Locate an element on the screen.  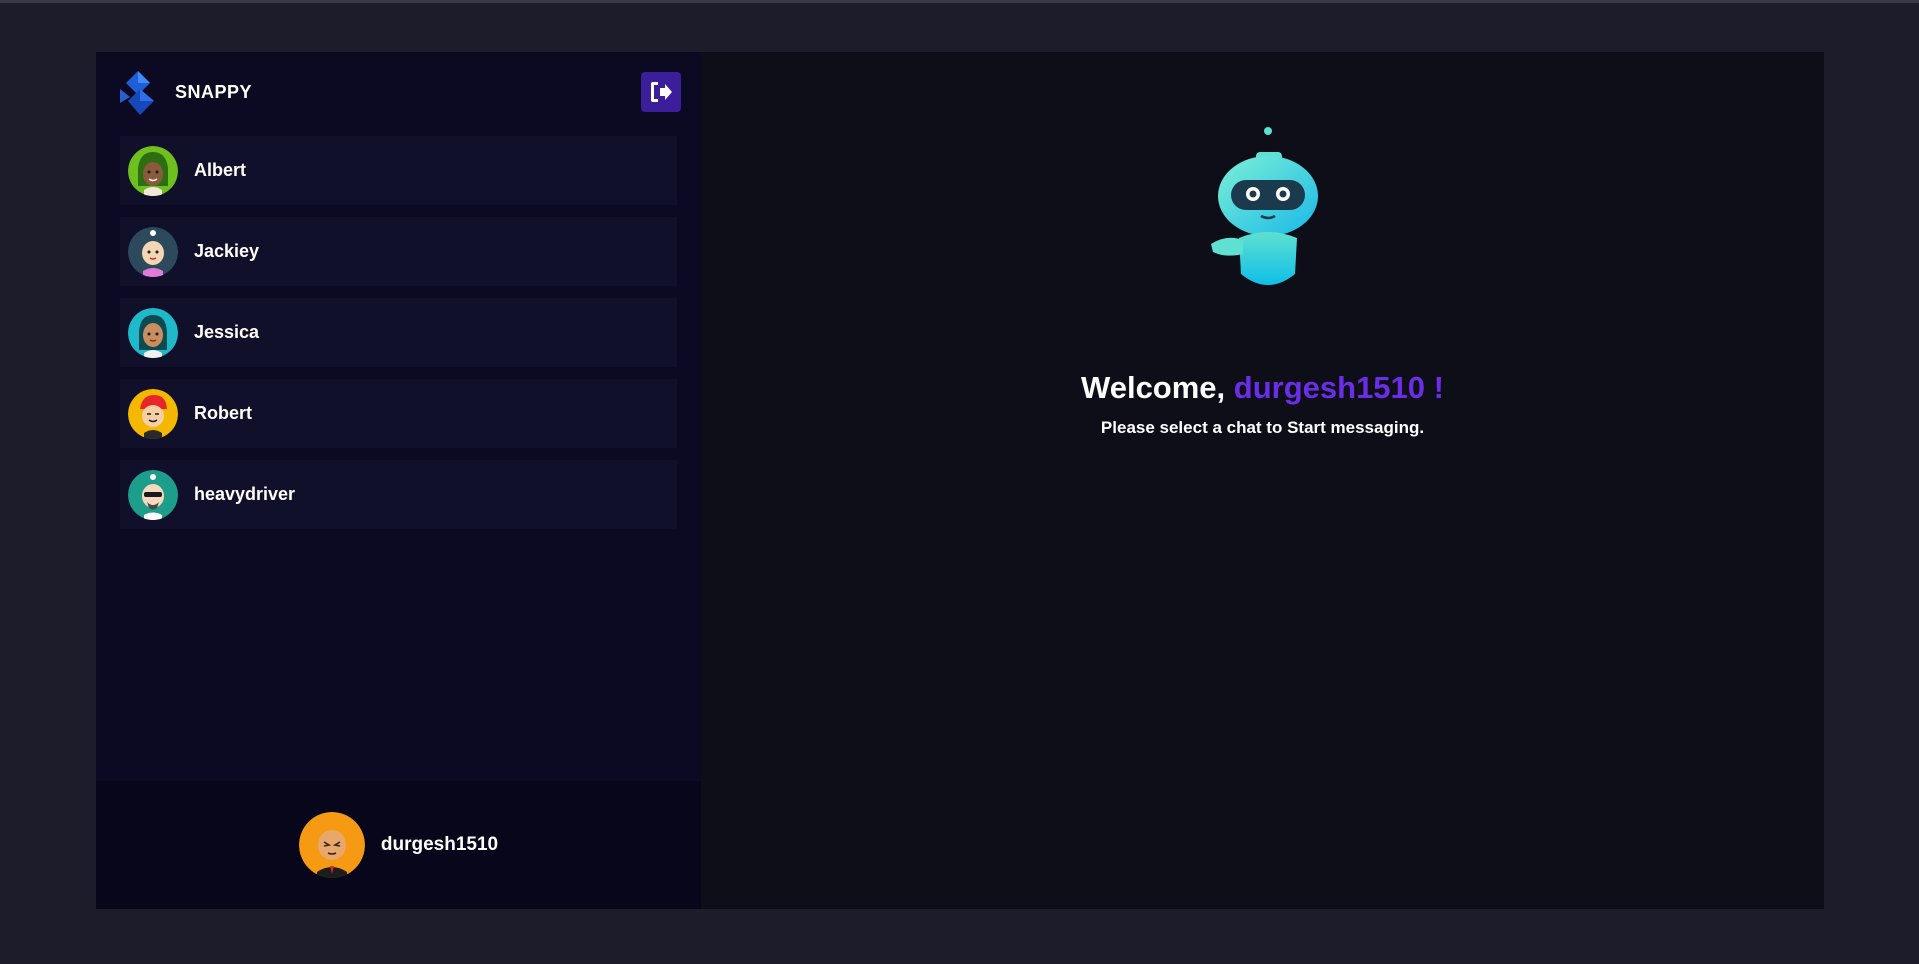
current-user-panel: durgesh1510 is located at coordinates (398, 845).